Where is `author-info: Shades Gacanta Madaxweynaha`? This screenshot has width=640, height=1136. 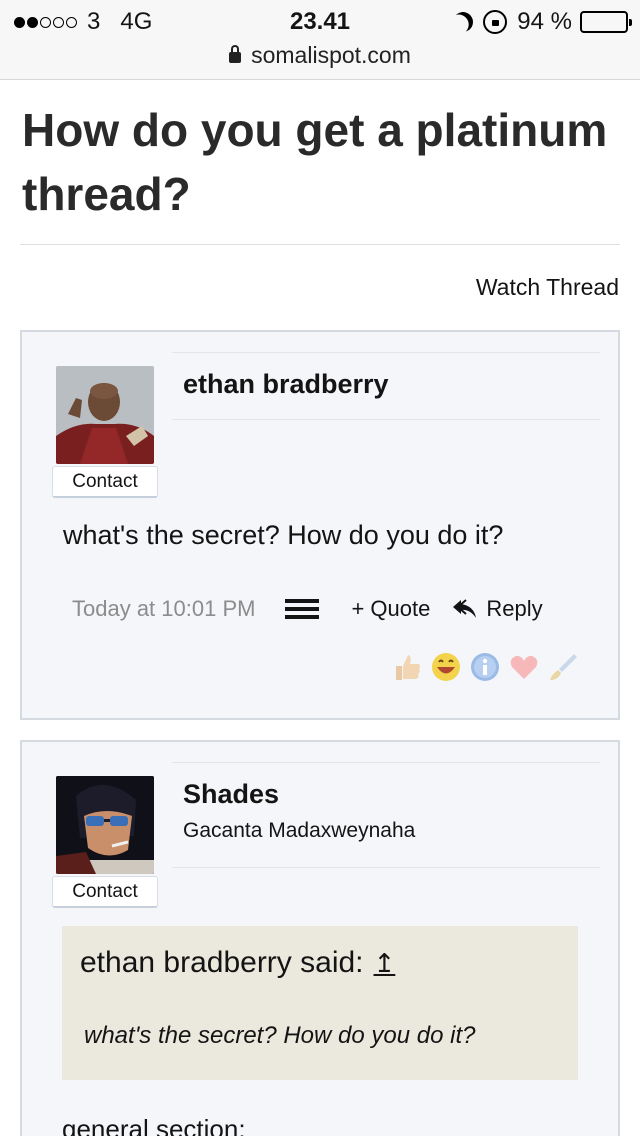 author-info: Shades Gacanta Madaxweynaha is located at coordinates (386, 815).